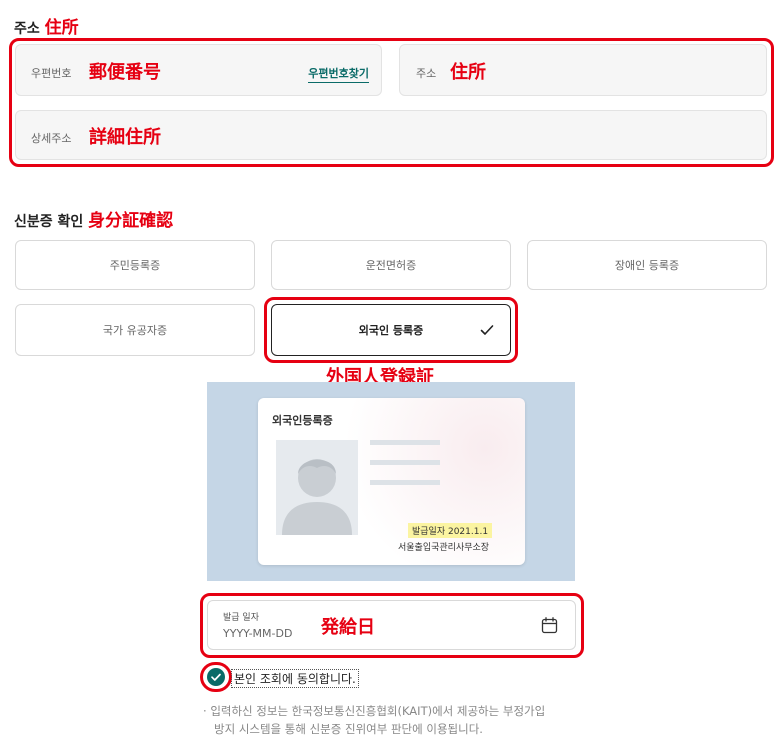 This screenshot has height=753, width=783. Describe the element at coordinates (549, 625) in the screenshot. I see `calendar-icon` at that location.